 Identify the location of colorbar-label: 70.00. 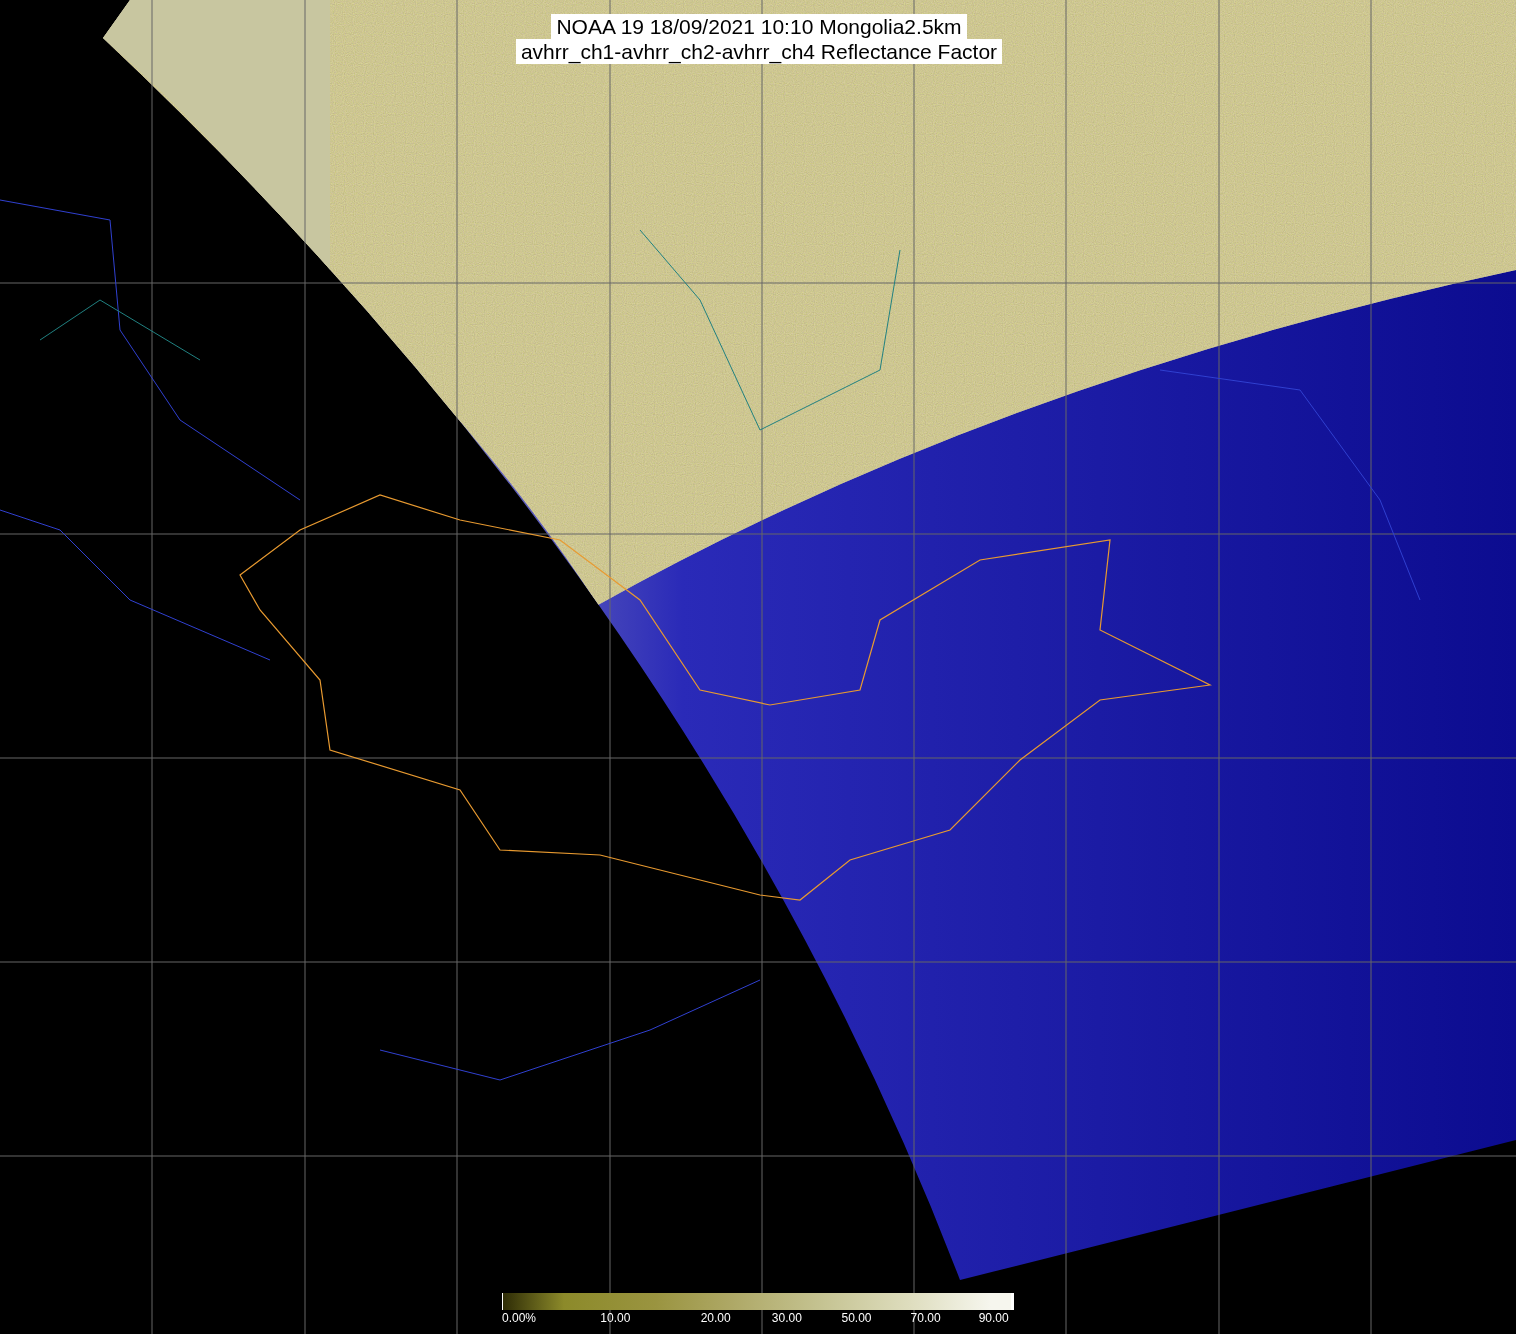
(925, 1318).